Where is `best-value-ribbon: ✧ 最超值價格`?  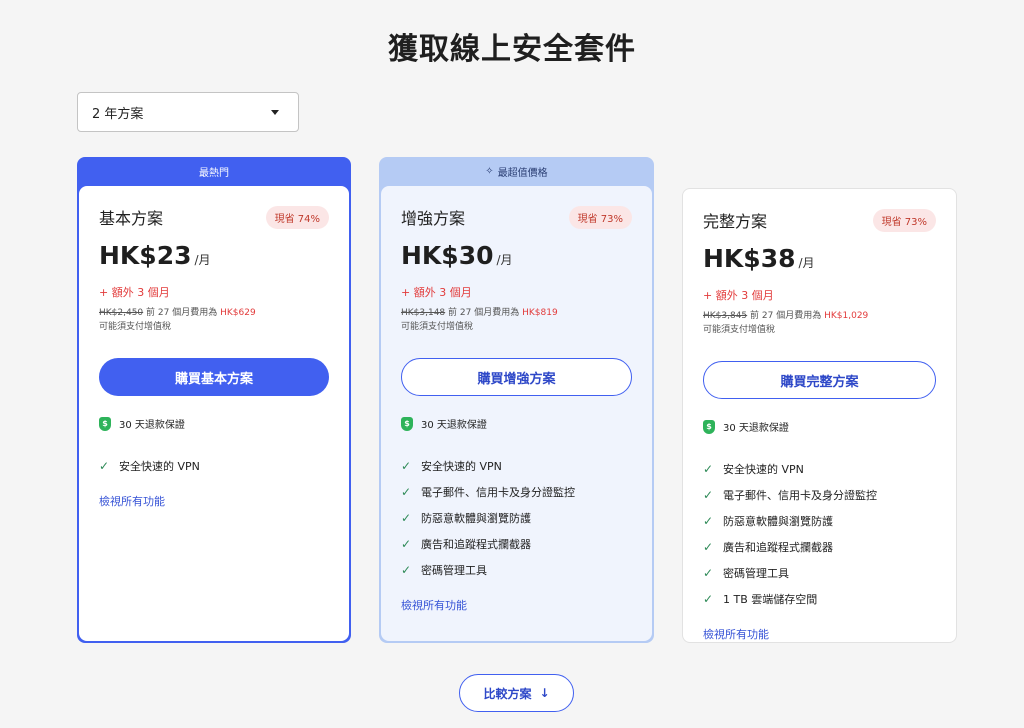
best-value-ribbon: ✧ 最超值價格 is located at coordinates (516, 171).